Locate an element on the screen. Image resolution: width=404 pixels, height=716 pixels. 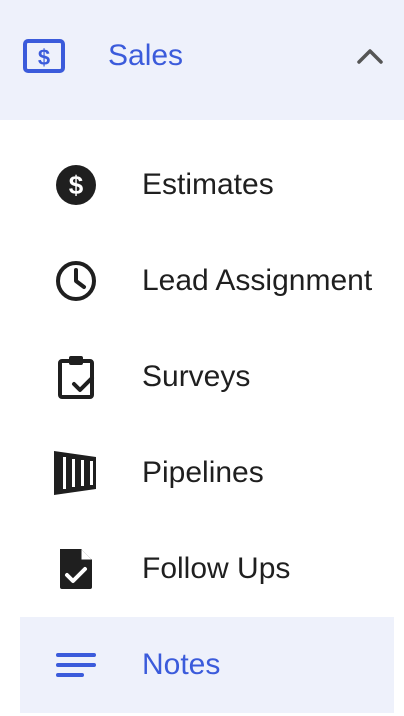
sidebar-item-label: Notes is located at coordinates (181, 664).